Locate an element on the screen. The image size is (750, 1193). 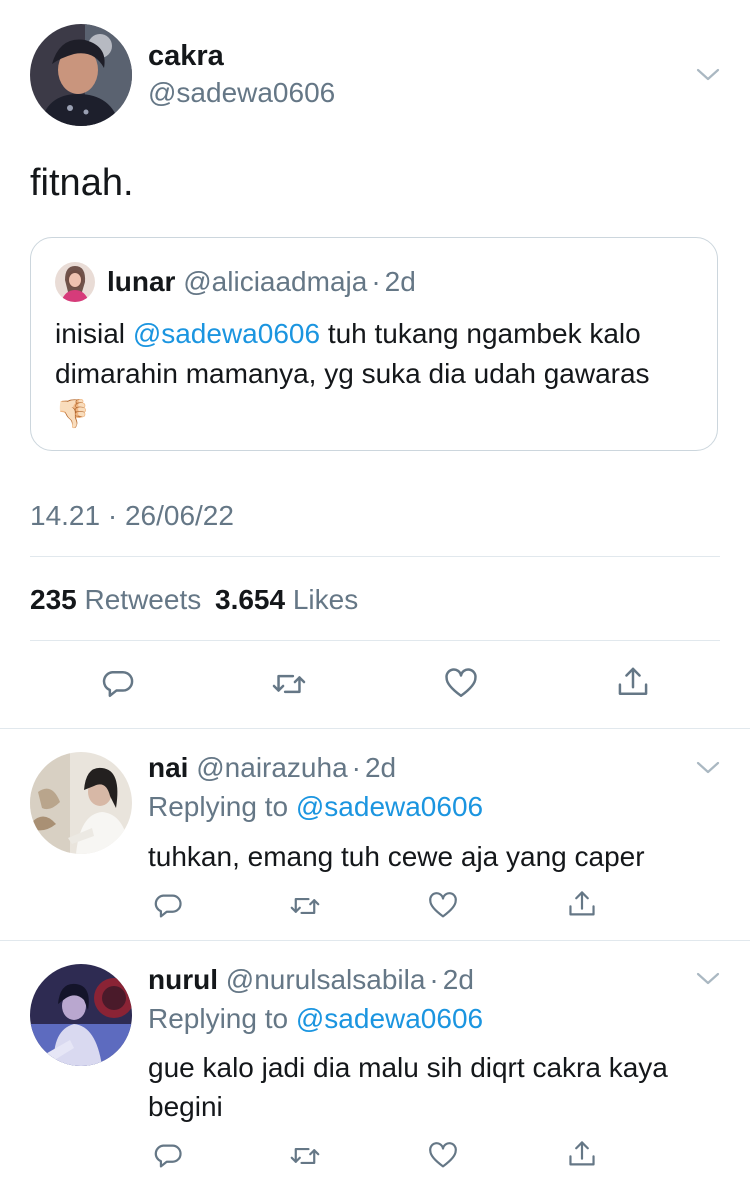
quoted-text-before: inisial is located at coordinates (94, 333).